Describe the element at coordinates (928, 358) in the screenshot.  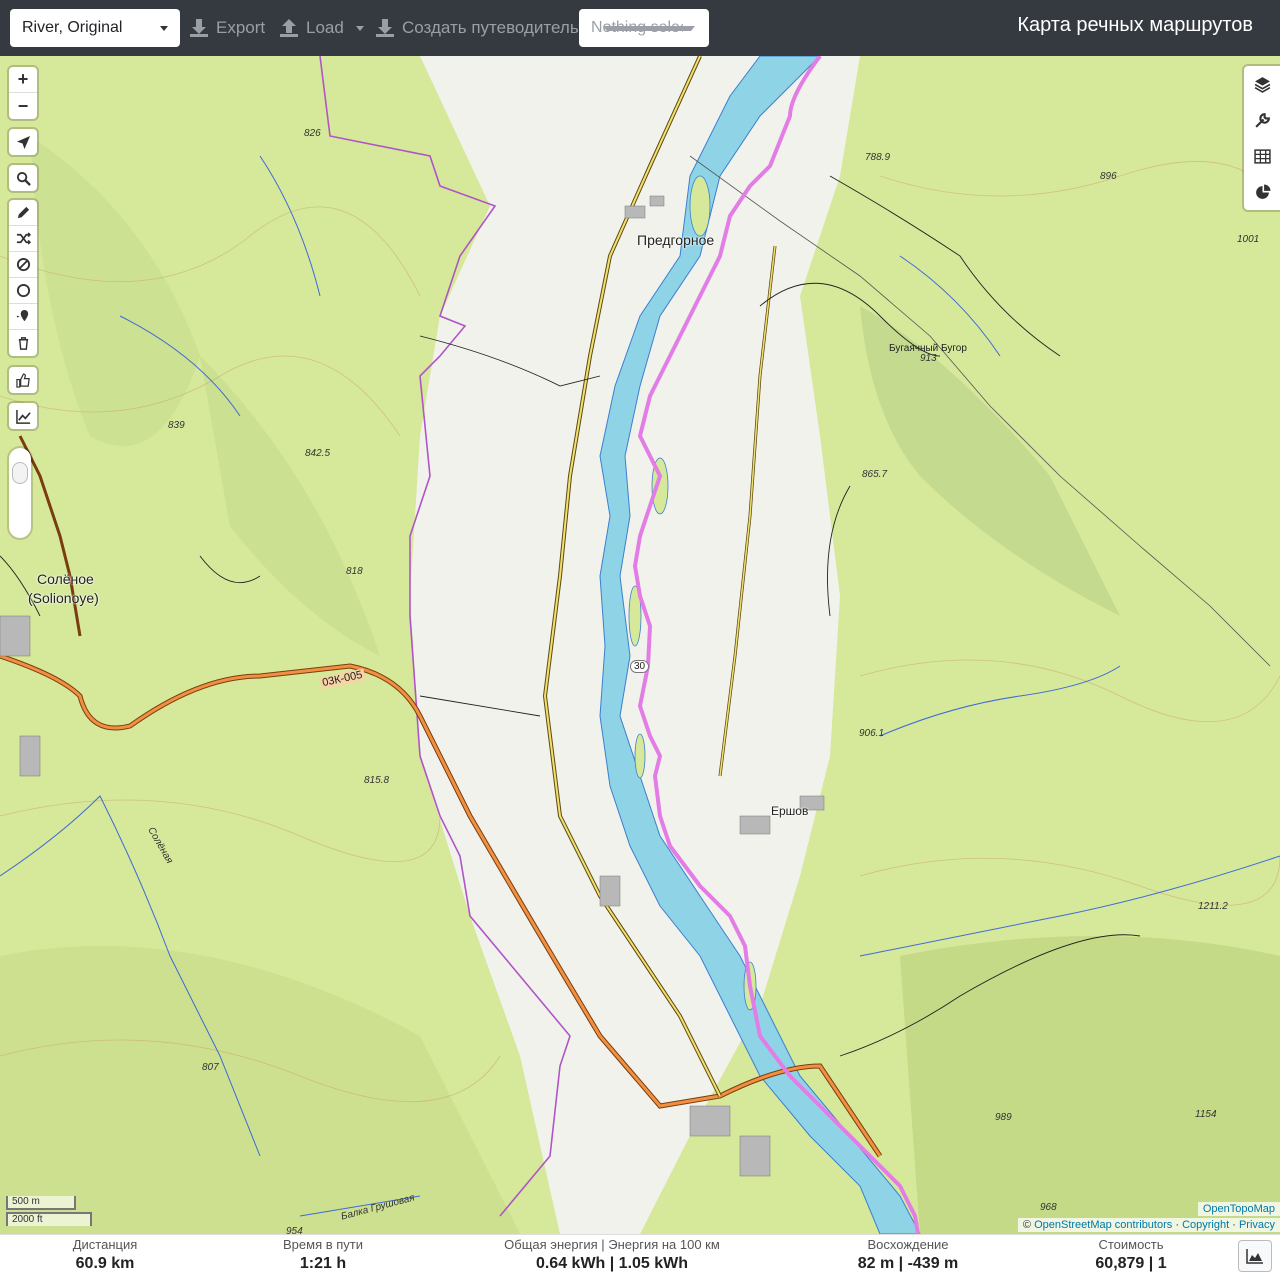
I see `elevation-label: 913` at that location.